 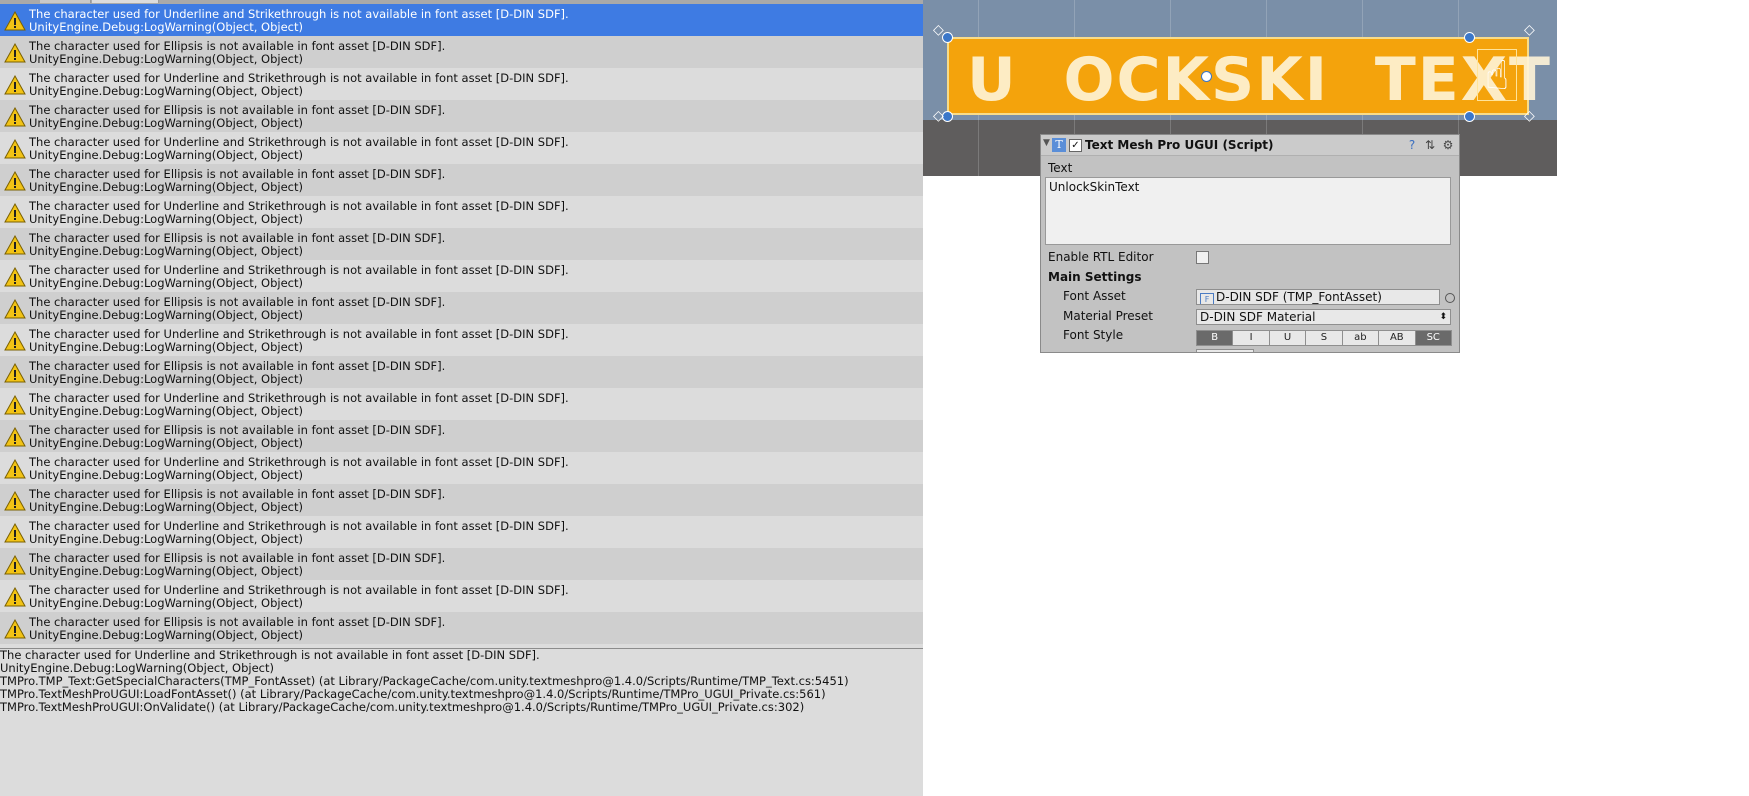 I want to click on font-style-strikethrough-button: S, so click(x=1324, y=338).